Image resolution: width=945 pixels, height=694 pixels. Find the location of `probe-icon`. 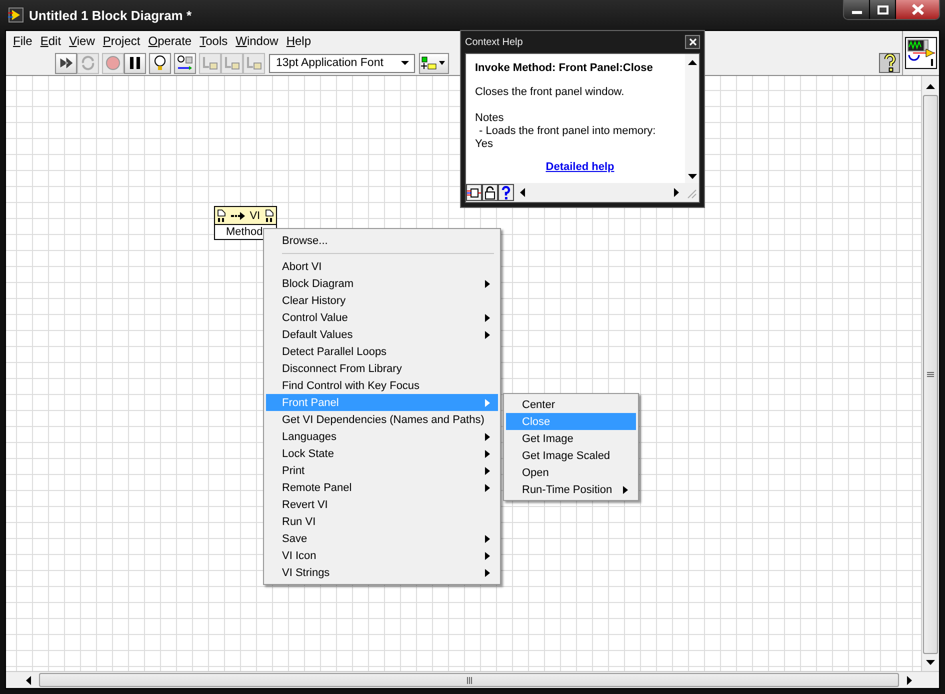

probe-icon is located at coordinates (185, 63).